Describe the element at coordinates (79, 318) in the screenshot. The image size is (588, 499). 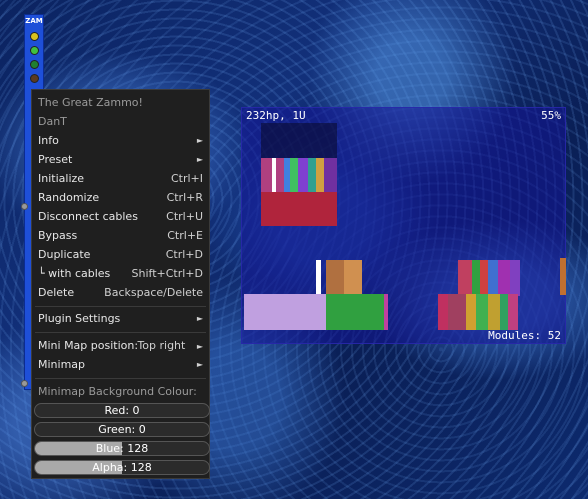
I see `menu-item-label: Plugin Settings` at that location.